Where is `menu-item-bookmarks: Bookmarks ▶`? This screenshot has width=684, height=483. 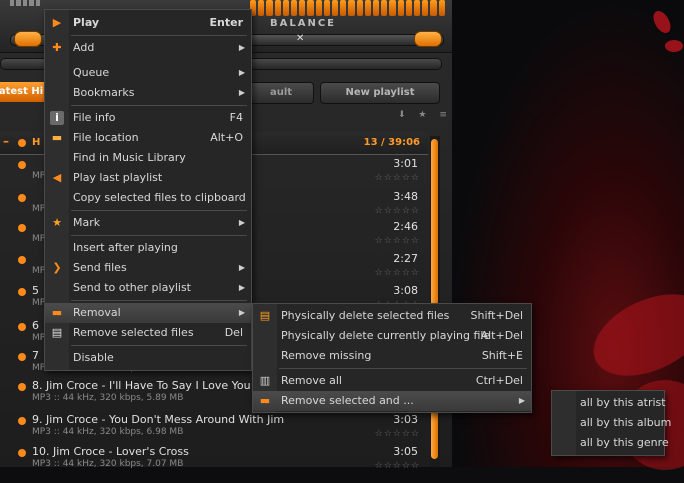 menu-item-bookmarks: Bookmarks ▶ is located at coordinates (148, 93).